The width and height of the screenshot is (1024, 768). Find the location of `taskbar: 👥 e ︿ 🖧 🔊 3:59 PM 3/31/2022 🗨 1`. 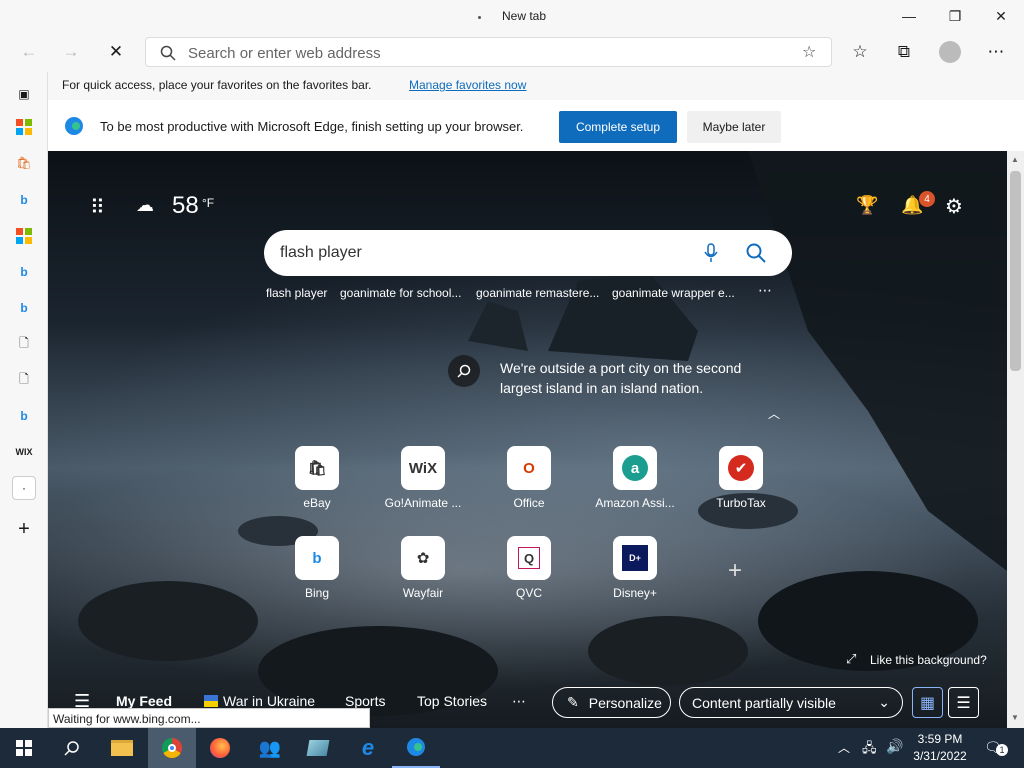

taskbar: 👥 e ︿ 🖧 🔊 3:59 PM 3/31/2022 🗨 1 is located at coordinates (512, 748).